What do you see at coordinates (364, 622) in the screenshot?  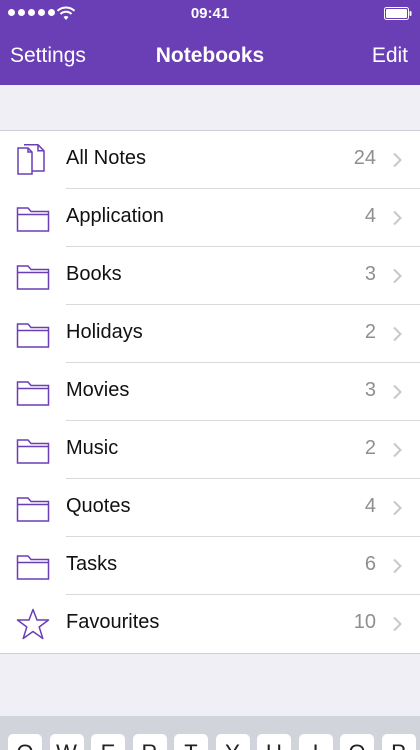 I see `notebook-count: 10` at bounding box center [364, 622].